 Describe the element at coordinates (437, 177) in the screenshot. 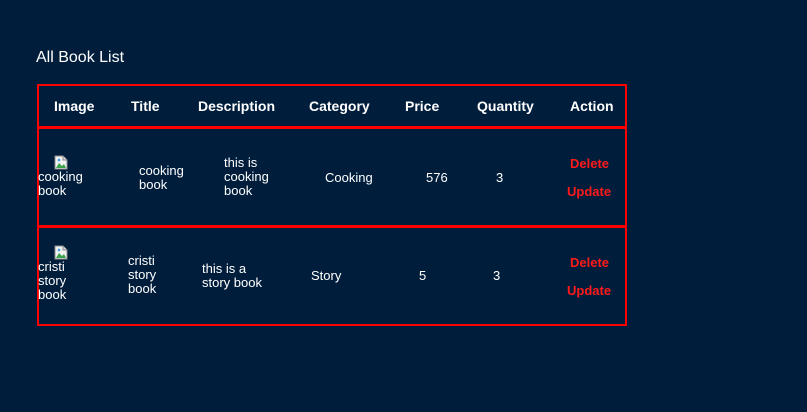

I see `book-price: 576` at that location.